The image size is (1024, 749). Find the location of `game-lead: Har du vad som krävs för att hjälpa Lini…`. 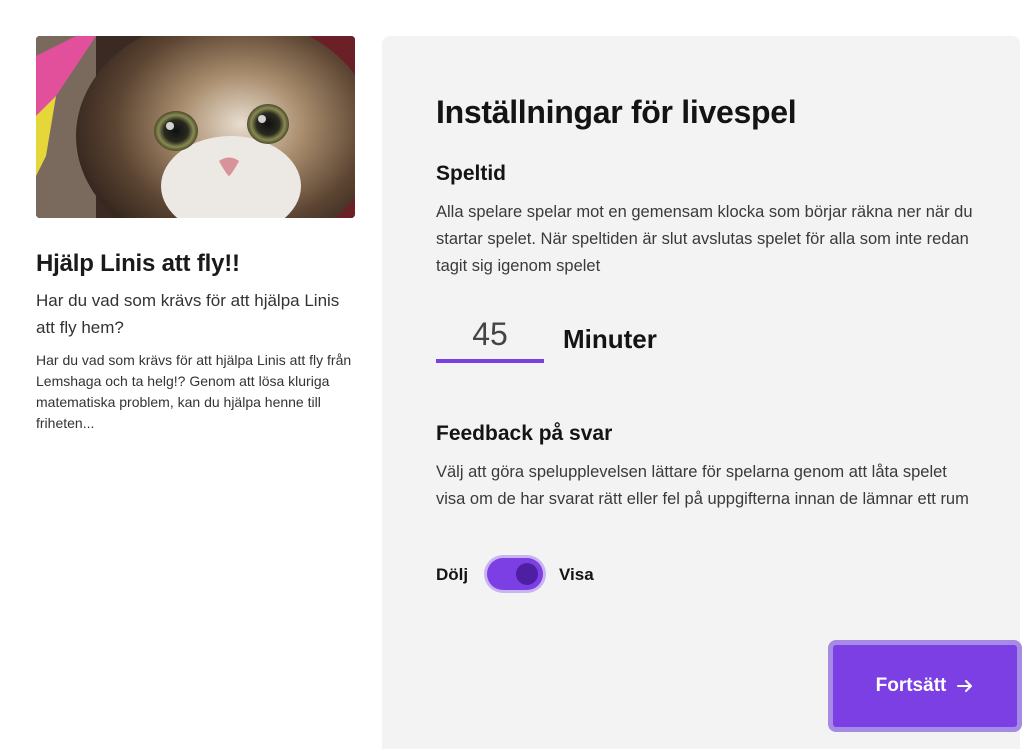

game-lead: Har du vad som krävs för att hjälpa Lini… is located at coordinates (188, 314).